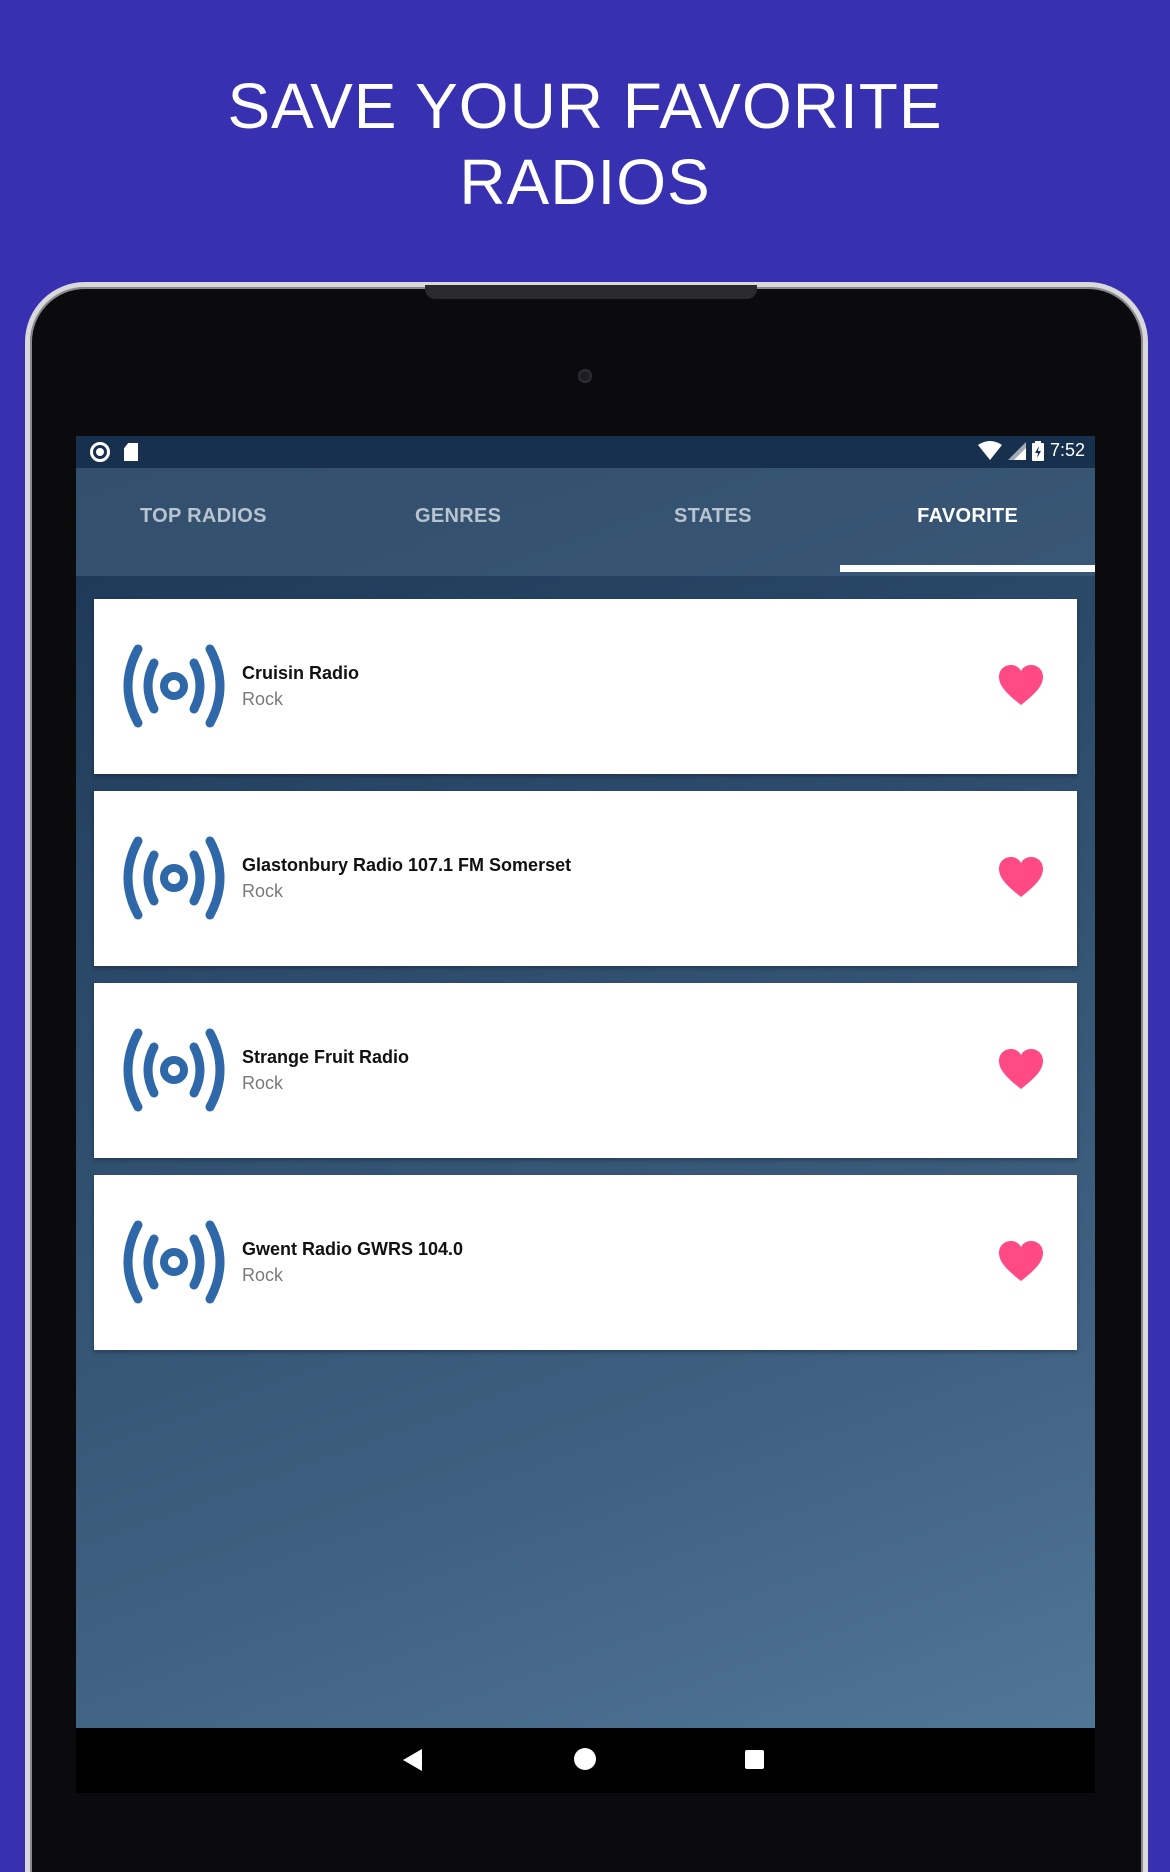 This screenshot has height=1872, width=1170. Describe the element at coordinates (754, 1759) in the screenshot. I see `recents-icon` at that location.